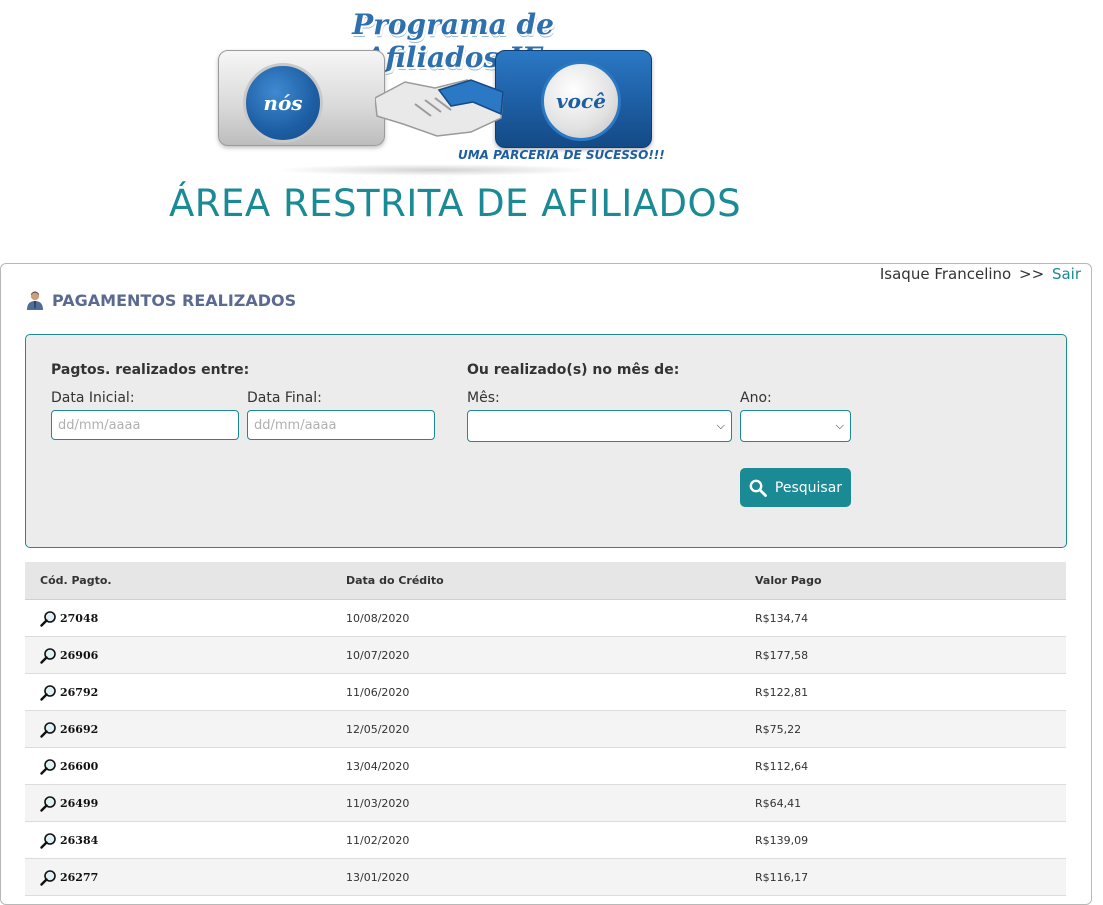 The width and height of the screenshot is (1103, 905). What do you see at coordinates (79, 655) in the screenshot?
I see `payment-code: 26906` at bounding box center [79, 655].